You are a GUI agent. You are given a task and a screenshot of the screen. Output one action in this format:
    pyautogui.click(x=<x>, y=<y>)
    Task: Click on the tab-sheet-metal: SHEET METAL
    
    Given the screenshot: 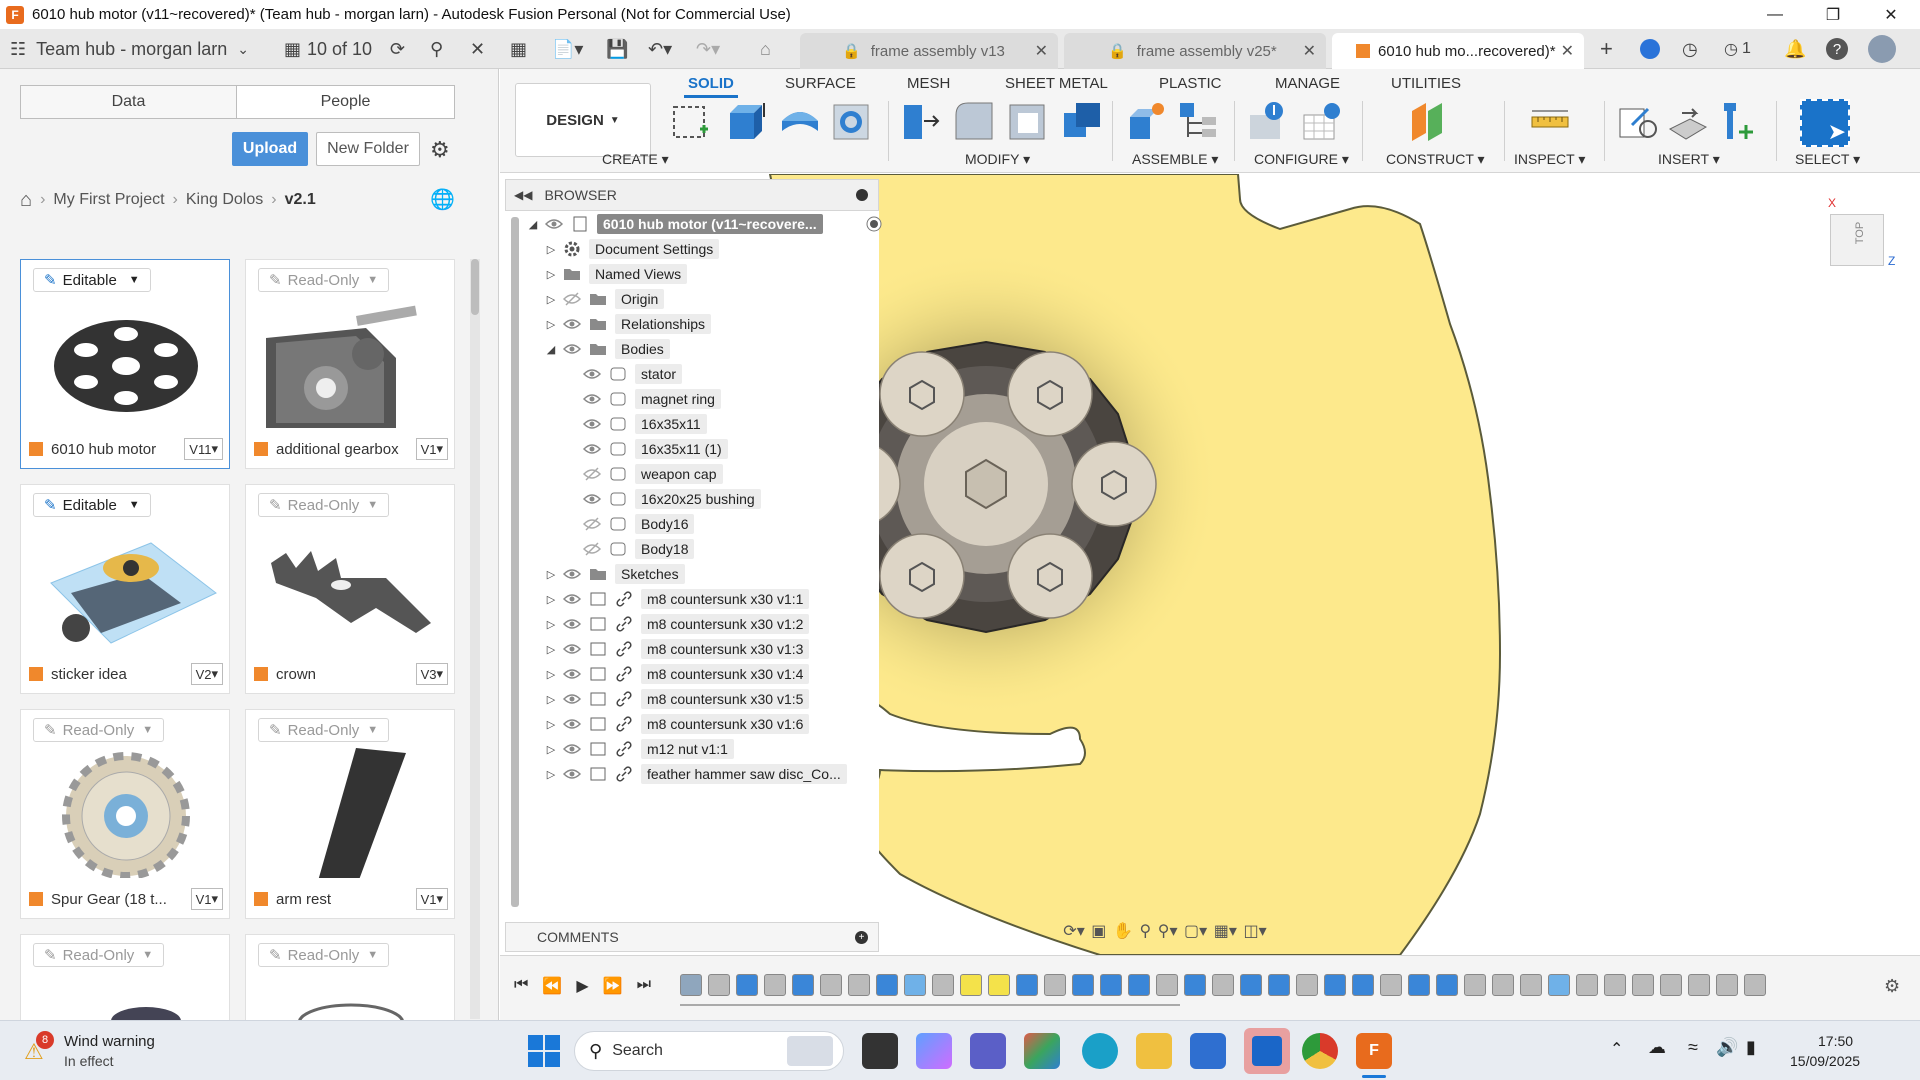 What is the action you would take?
    pyautogui.click(x=1056, y=83)
    